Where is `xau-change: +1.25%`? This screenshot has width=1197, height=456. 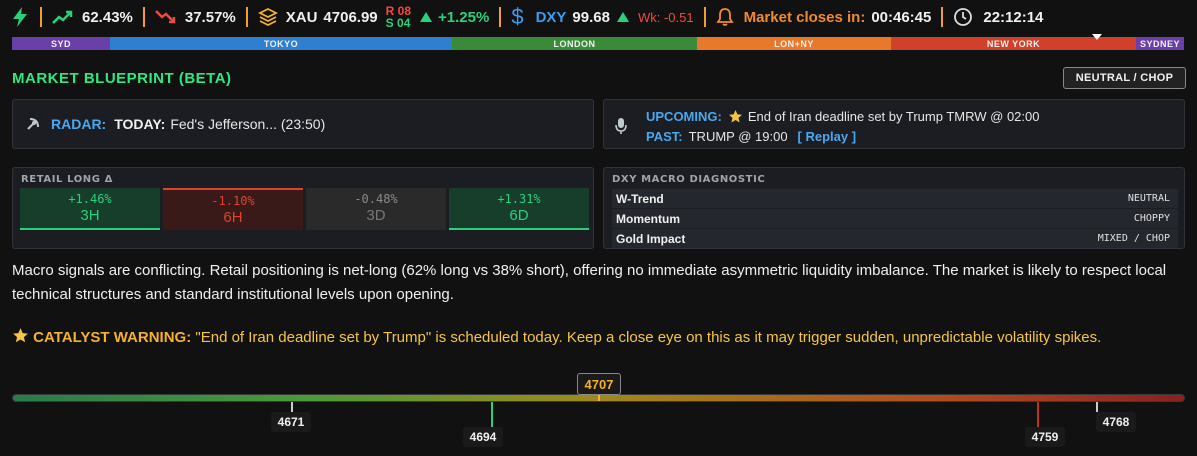
xau-change: +1.25% is located at coordinates (464, 17).